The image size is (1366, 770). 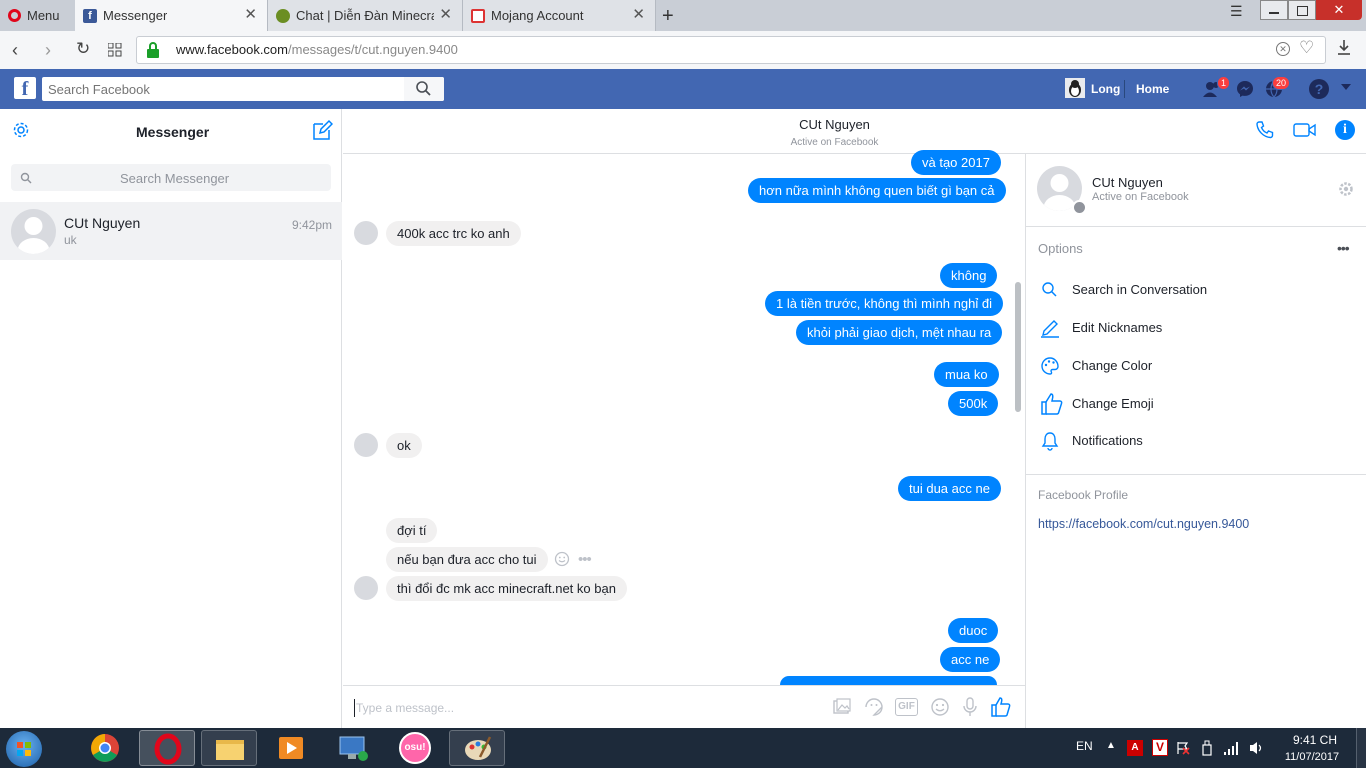 What do you see at coordinates (1111, 745) in the screenshot?
I see `show-hidden-icons-icon: ▲` at bounding box center [1111, 745].